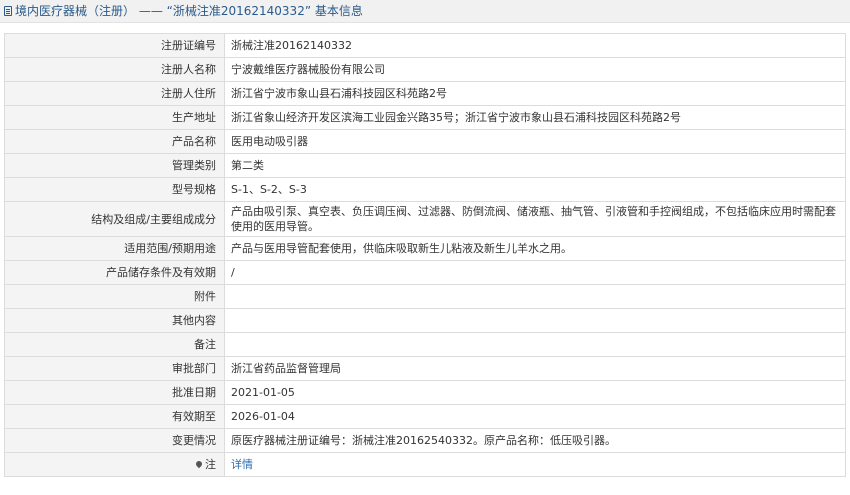 Image resolution: width=850 pixels, height=495 pixels. Describe the element at coordinates (114, 392) in the screenshot. I see `field-label-approval-date: 批准日期` at that location.